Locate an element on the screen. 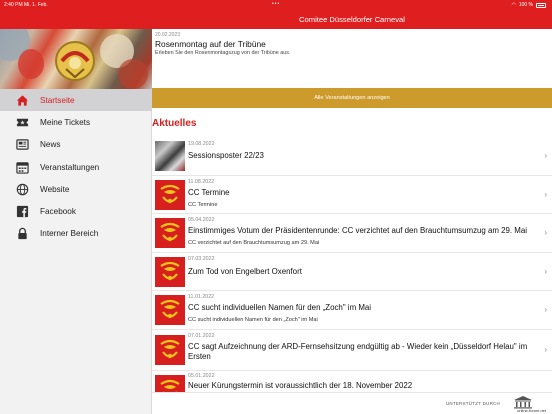 This screenshot has height=414, width=552. sidebar-item-label: Startseite is located at coordinates (57, 100).